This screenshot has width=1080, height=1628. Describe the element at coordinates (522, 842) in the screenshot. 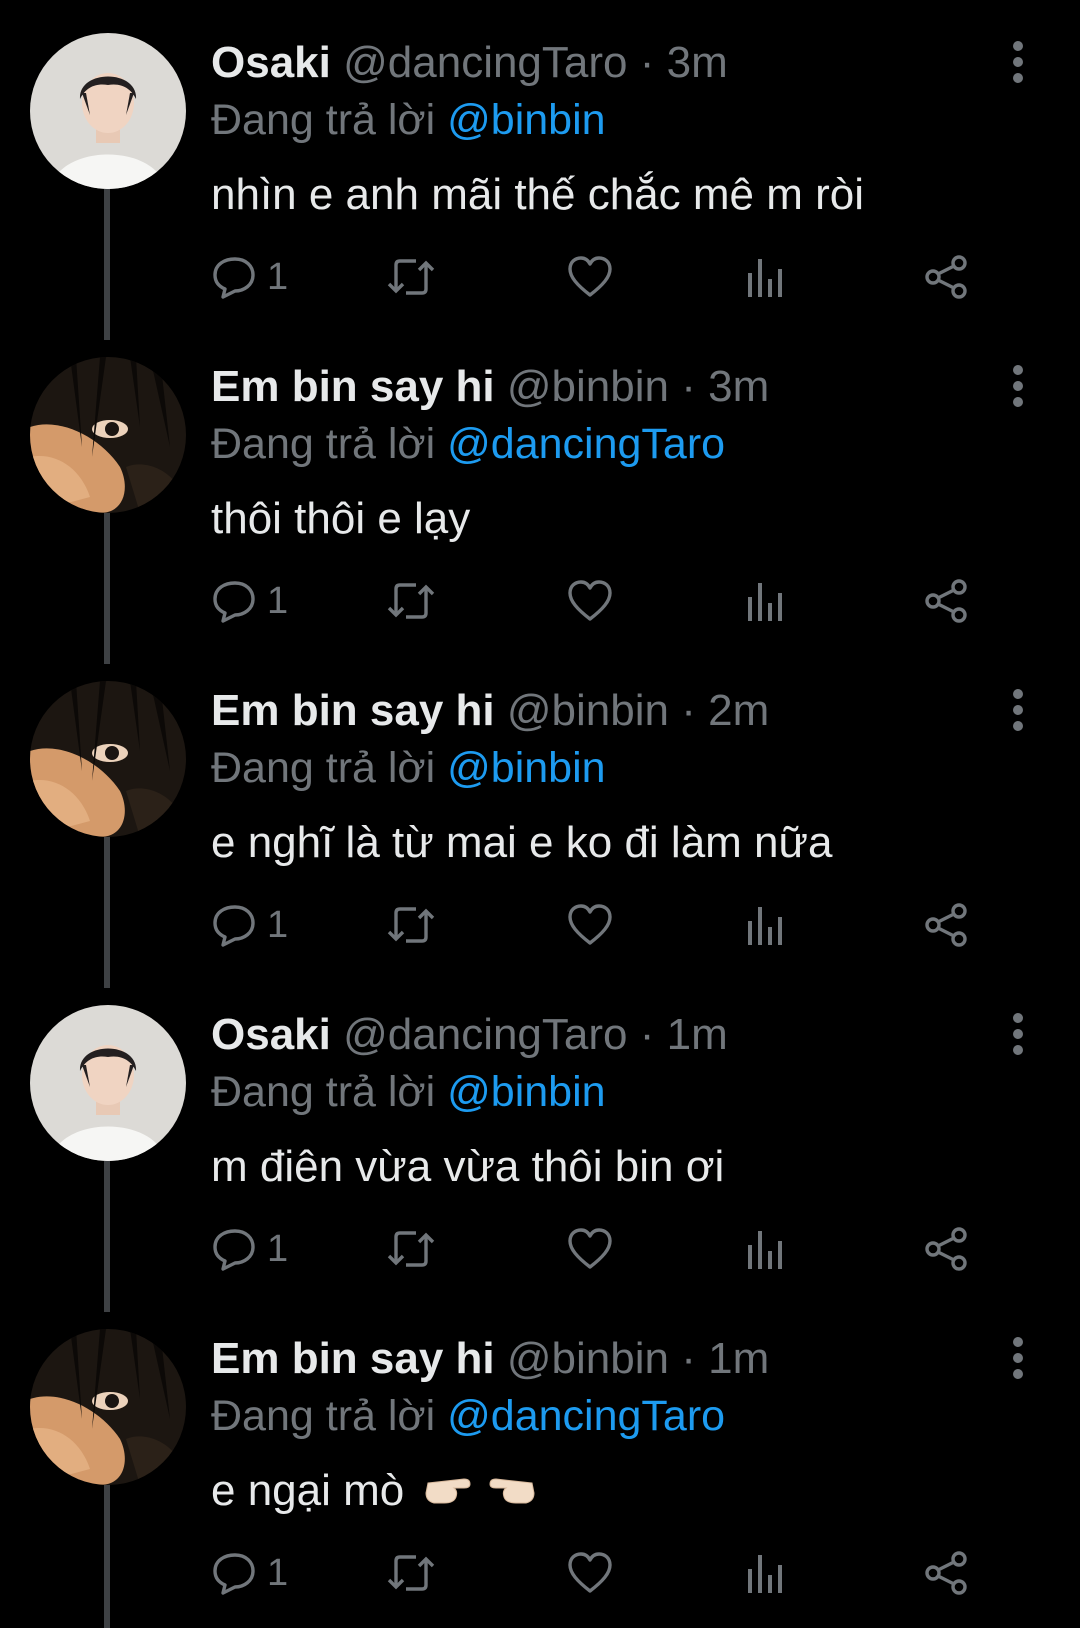

I see `tweet-text: e nghĩ là từ mai e ko đi làm nữa` at that location.